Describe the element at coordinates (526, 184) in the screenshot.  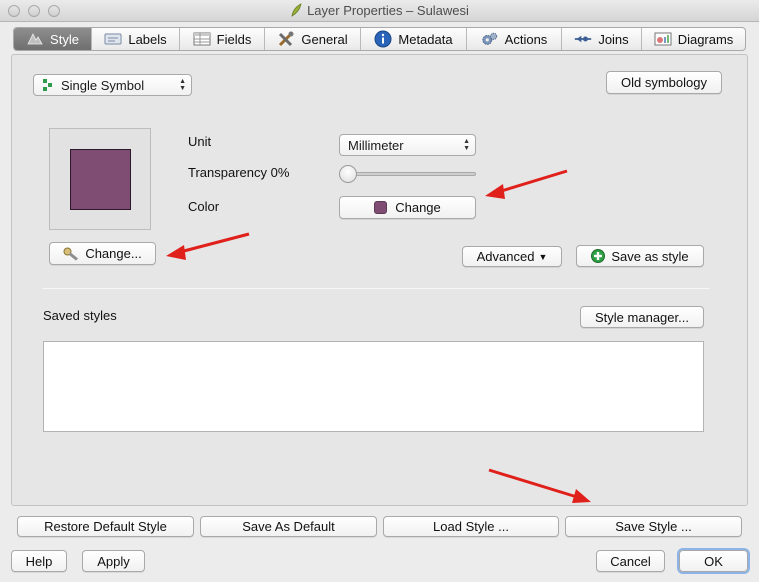
I see `annotation-arrow-color` at that location.